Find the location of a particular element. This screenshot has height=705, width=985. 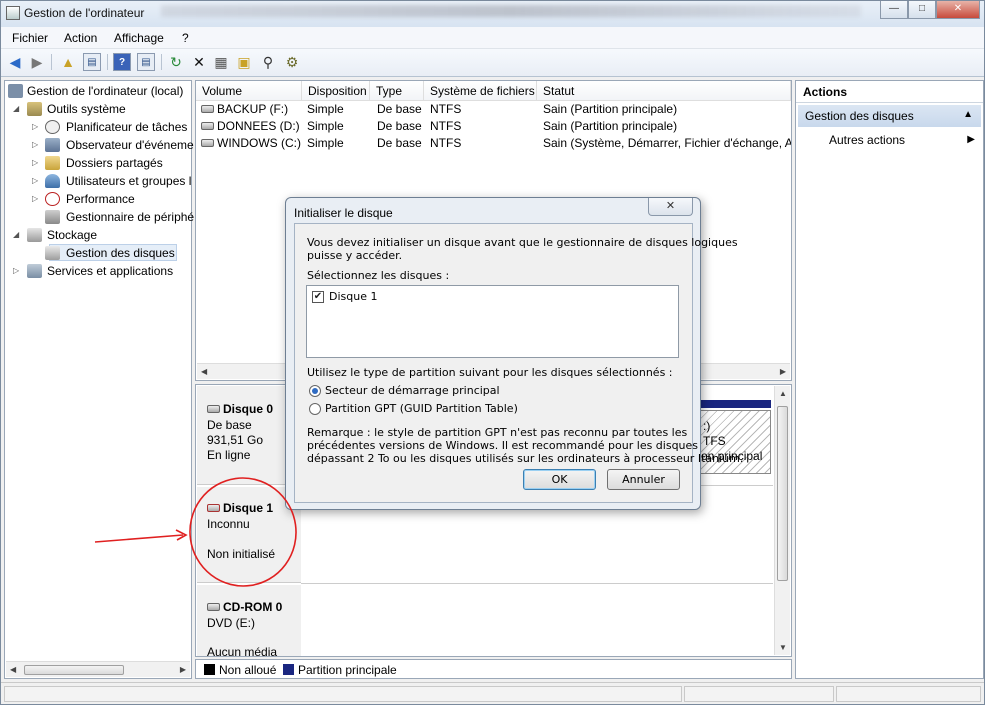

refresh-icon: ↻ is located at coordinates (176, 62).